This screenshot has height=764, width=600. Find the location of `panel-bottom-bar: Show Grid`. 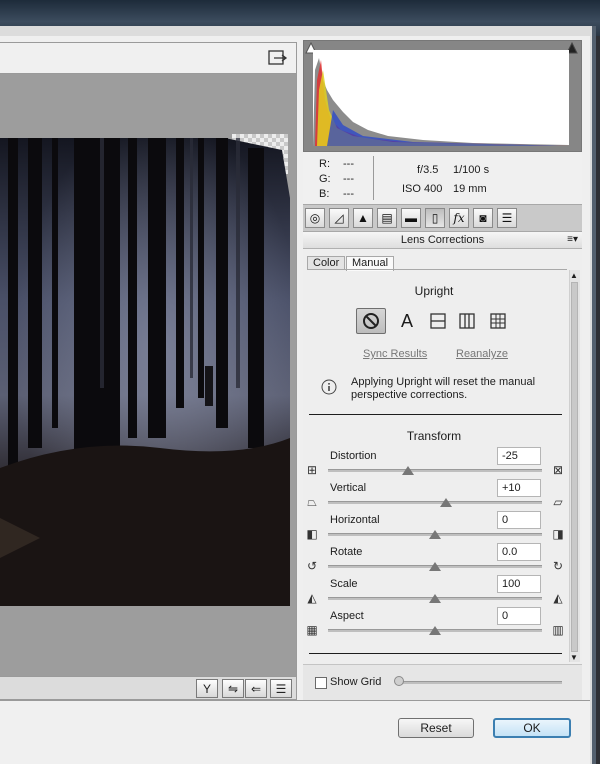

panel-bottom-bar: Show Grid is located at coordinates (442, 682).